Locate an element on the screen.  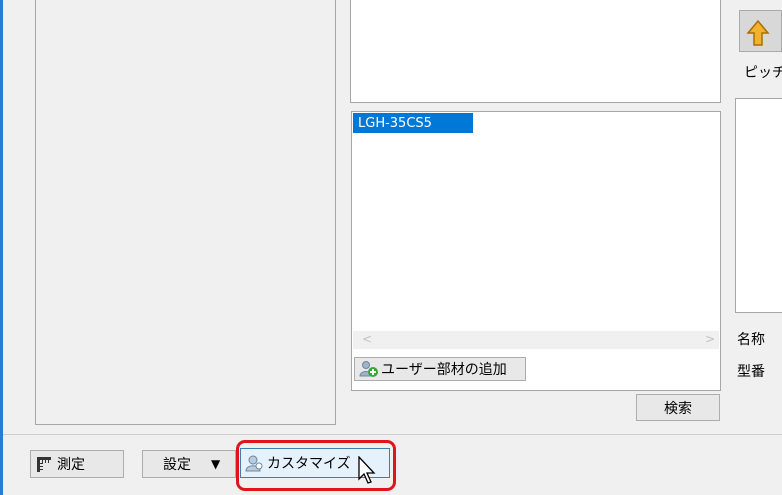
settings-button: 設定 ▼ is located at coordinates (189, 464).